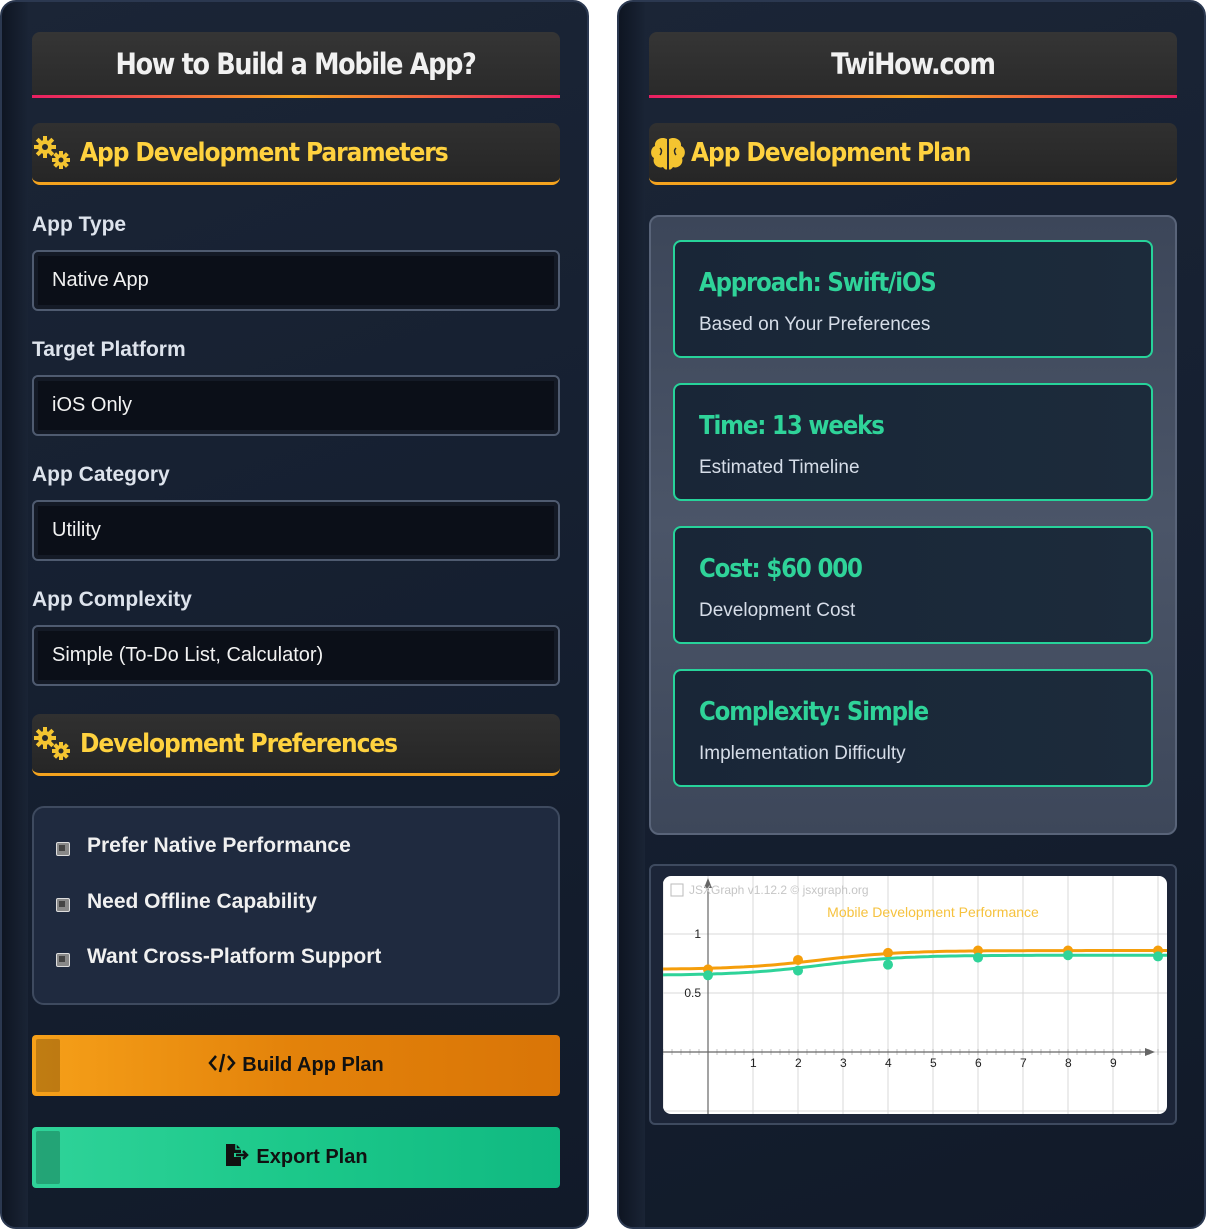 This screenshot has height=1231, width=1206. Describe the element at coordinates (815, 324) in the screenshot. I see `approach-caption: Based on Your Preferences` at that location.